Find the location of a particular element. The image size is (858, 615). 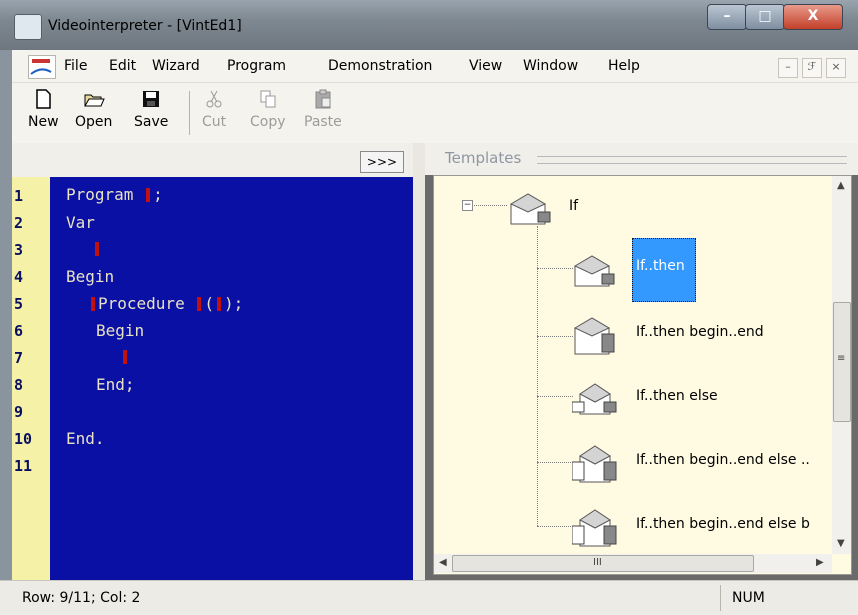

toolbar: New Open Save Cut Copy Paste is located at coordinates (435, 113).